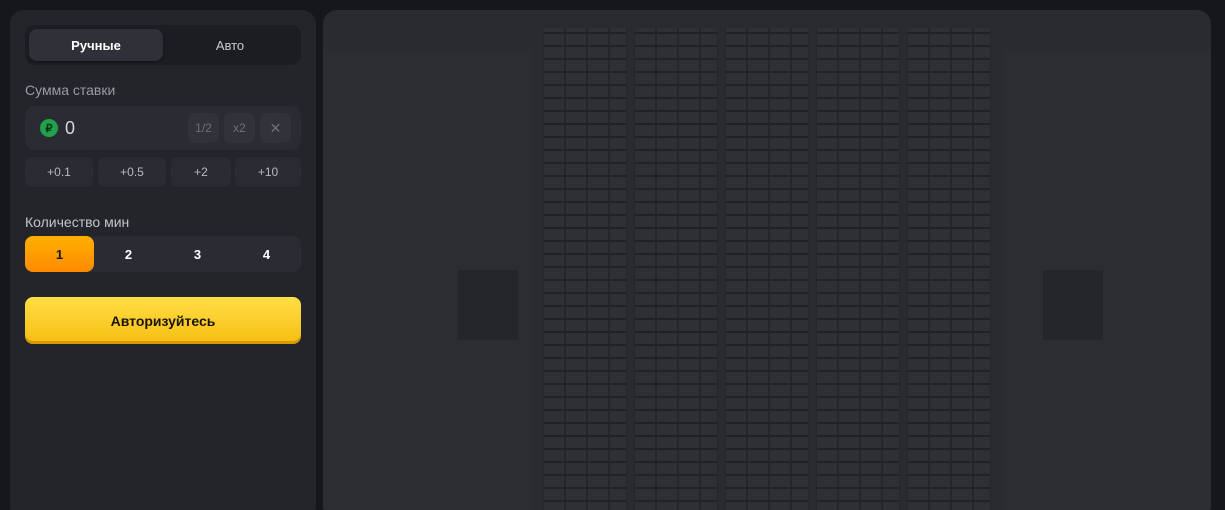 The height and width of the screenshot is (510, 1225). I want to click on add-0-5-button: +0.5, so click(132, 172).